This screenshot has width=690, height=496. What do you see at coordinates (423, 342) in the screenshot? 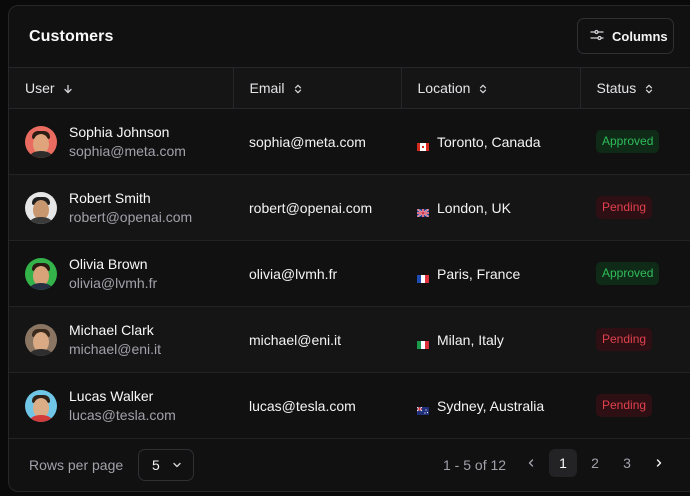
I see `italy-flag-icon` at bounding box center [423, 342].